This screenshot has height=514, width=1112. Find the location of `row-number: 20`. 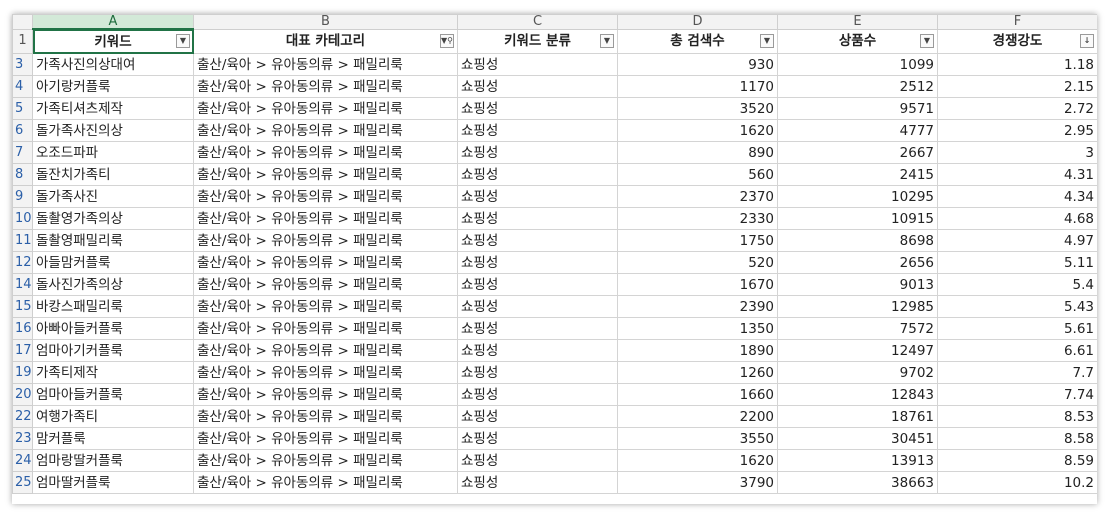

row-number: 20 is located at coordinates (22, 394).